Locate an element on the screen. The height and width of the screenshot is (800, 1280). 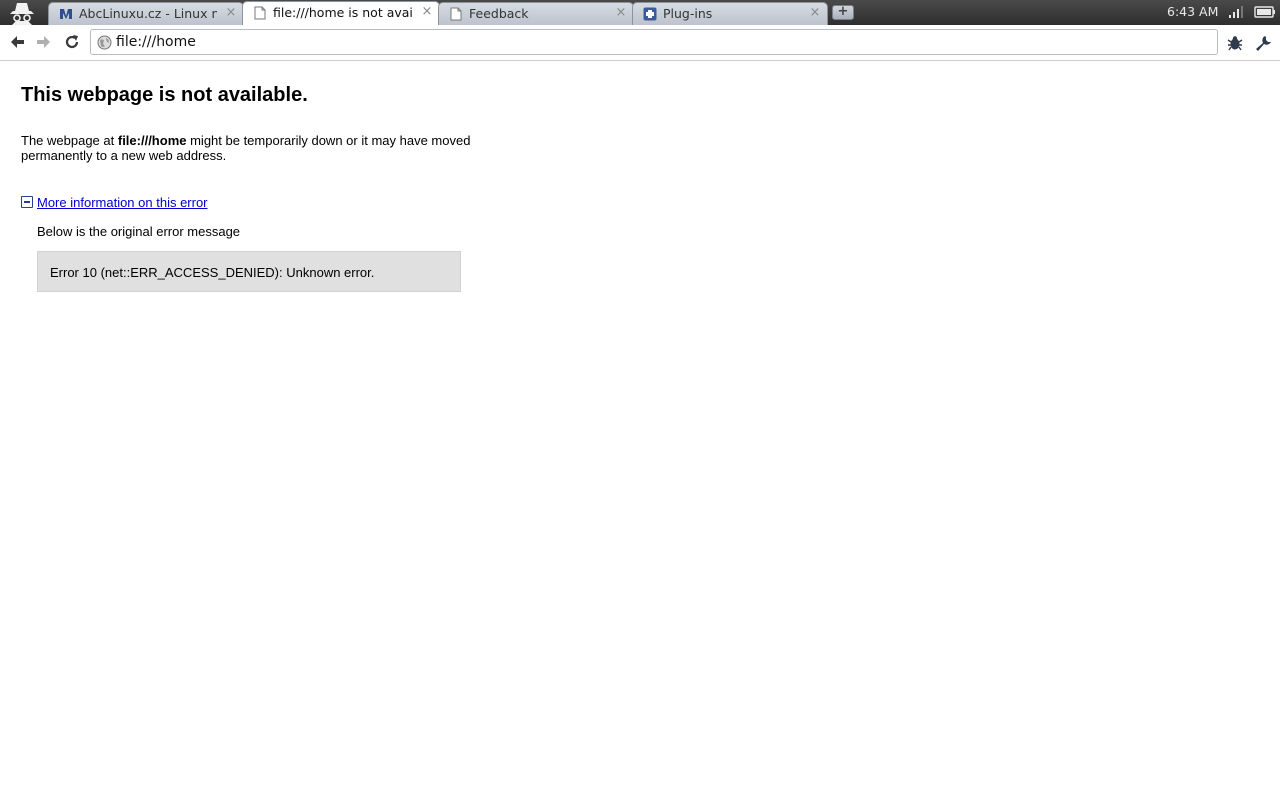
browser-toolbar: file:///home is located at coordinates (640, 43).